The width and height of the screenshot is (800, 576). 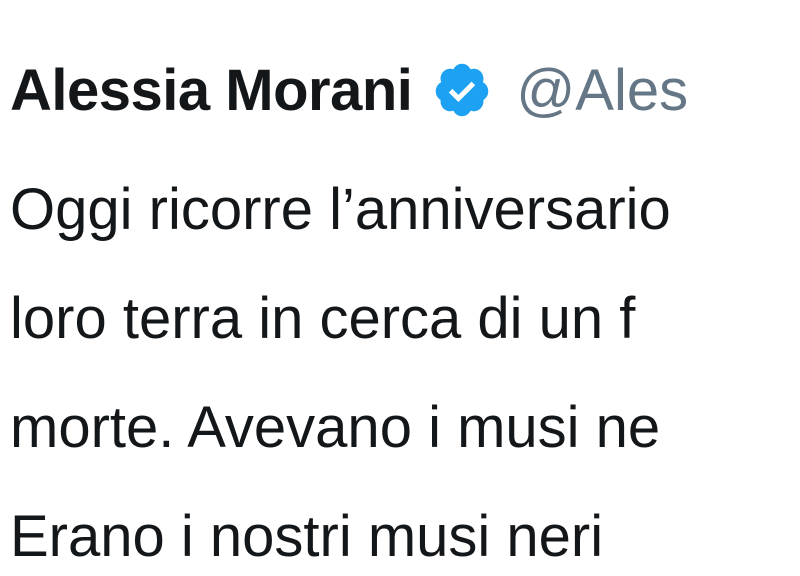 I want to click on tweet-text-line: loro terra in cerca di un f, so click(x=323, y=318).